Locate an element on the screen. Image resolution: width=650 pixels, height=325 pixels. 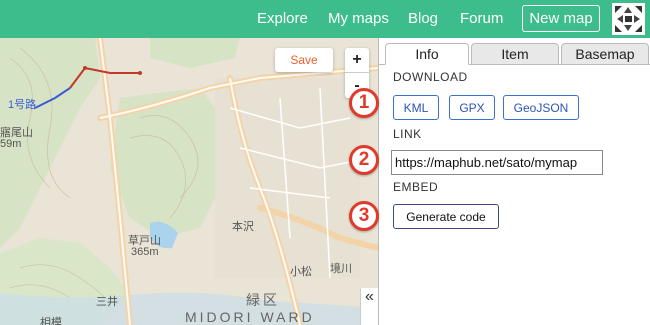
nav-blog: Blog is located at coordinates (423, 18).